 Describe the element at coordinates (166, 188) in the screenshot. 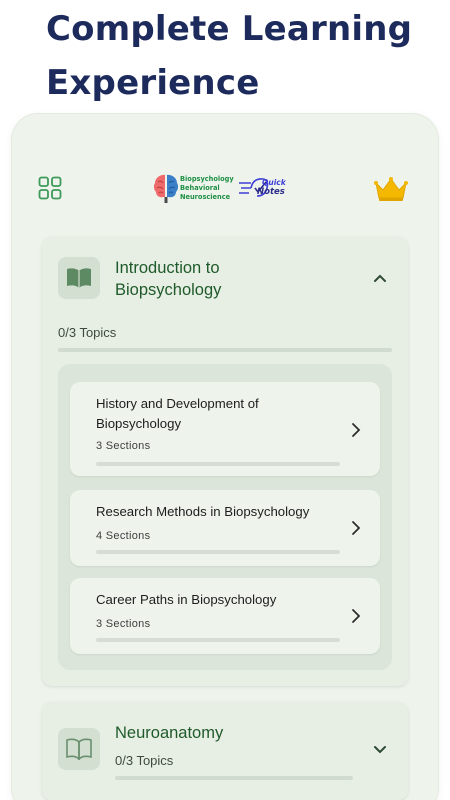

I see `brain-icon` at that location.